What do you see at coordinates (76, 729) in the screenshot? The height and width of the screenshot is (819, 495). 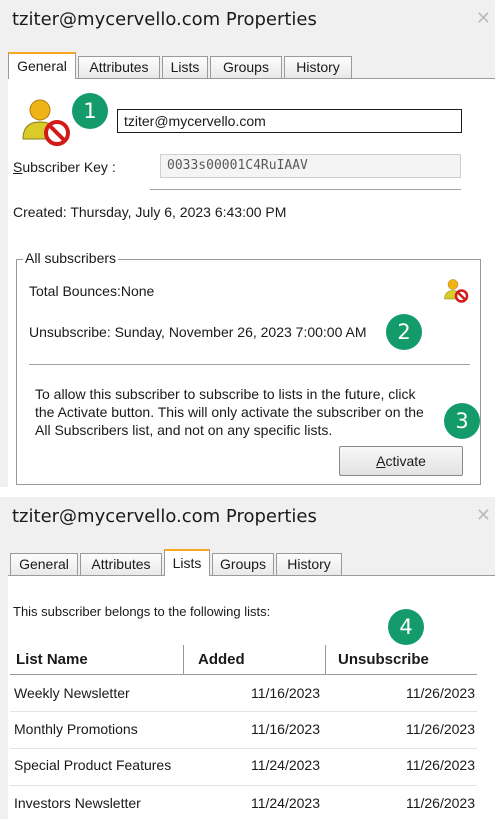 I see `list-name-cell: Monthly Promotions` at bounding box center [76, 729].